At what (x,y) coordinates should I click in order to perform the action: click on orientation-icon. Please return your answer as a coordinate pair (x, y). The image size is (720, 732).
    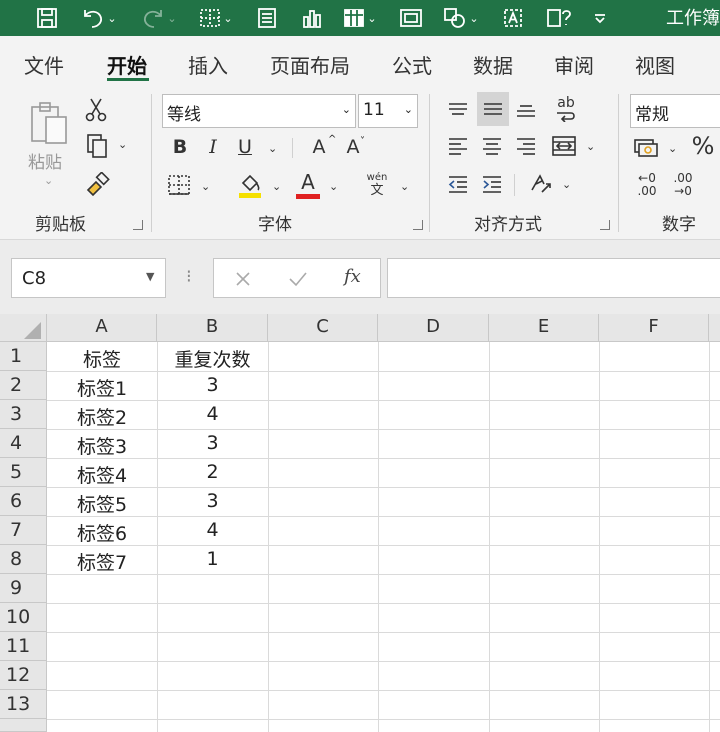
    Looking at the image, I should click on (541, 184).